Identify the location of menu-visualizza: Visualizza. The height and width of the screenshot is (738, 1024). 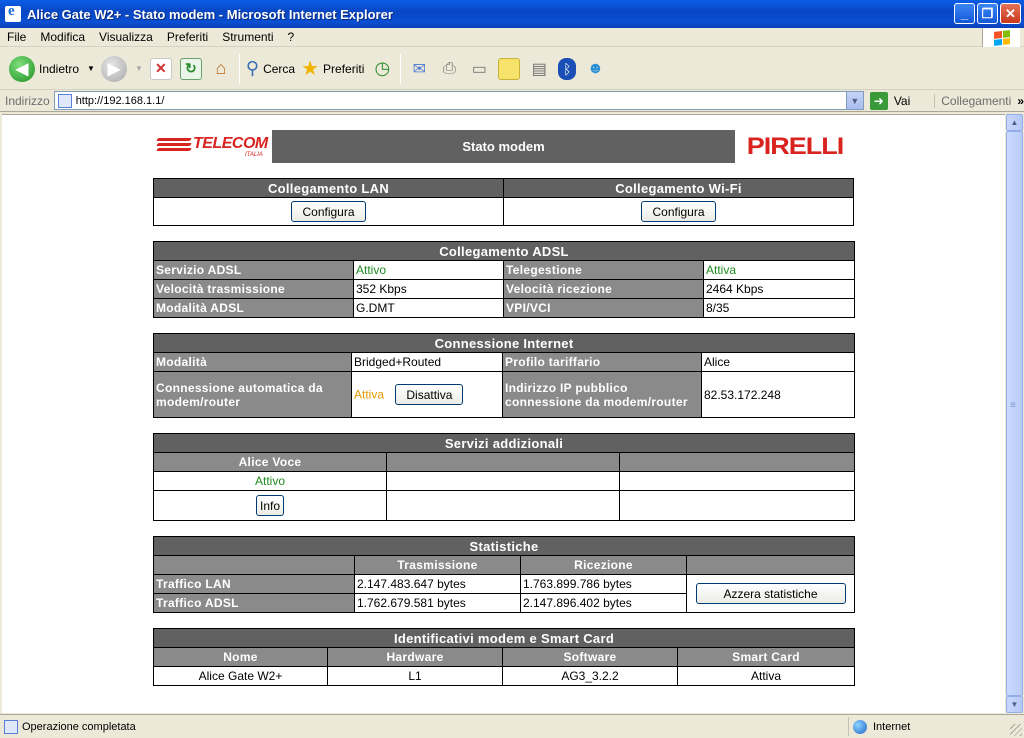
(126, 37).